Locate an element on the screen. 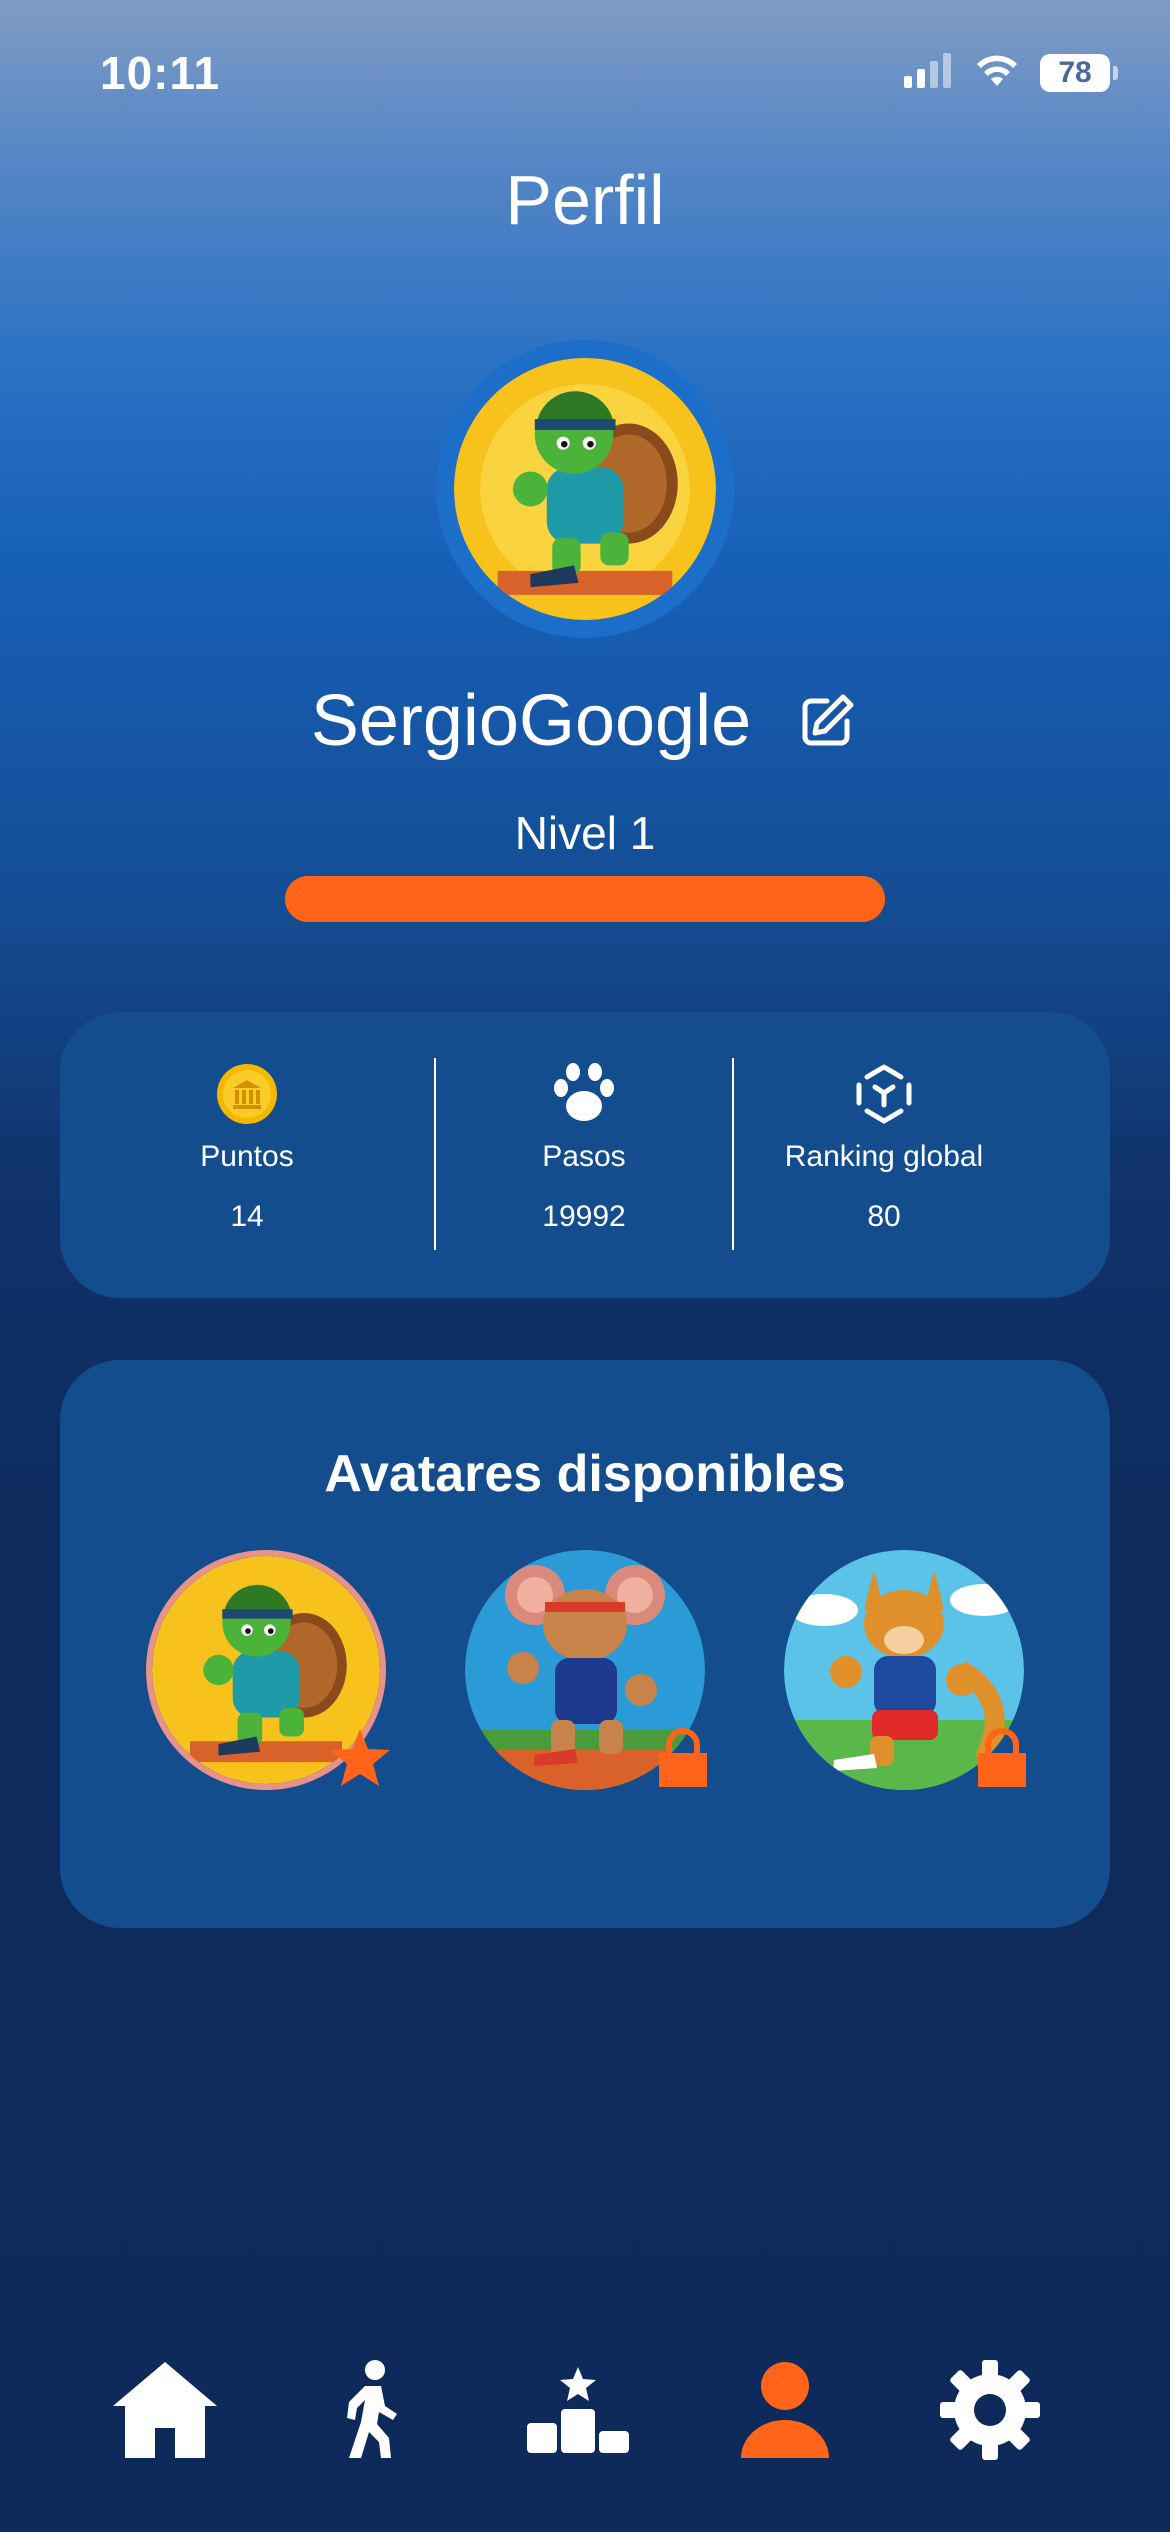 This screenshot has height=2532, width=1170. gear-icon is located at coordinates (990, 2410).